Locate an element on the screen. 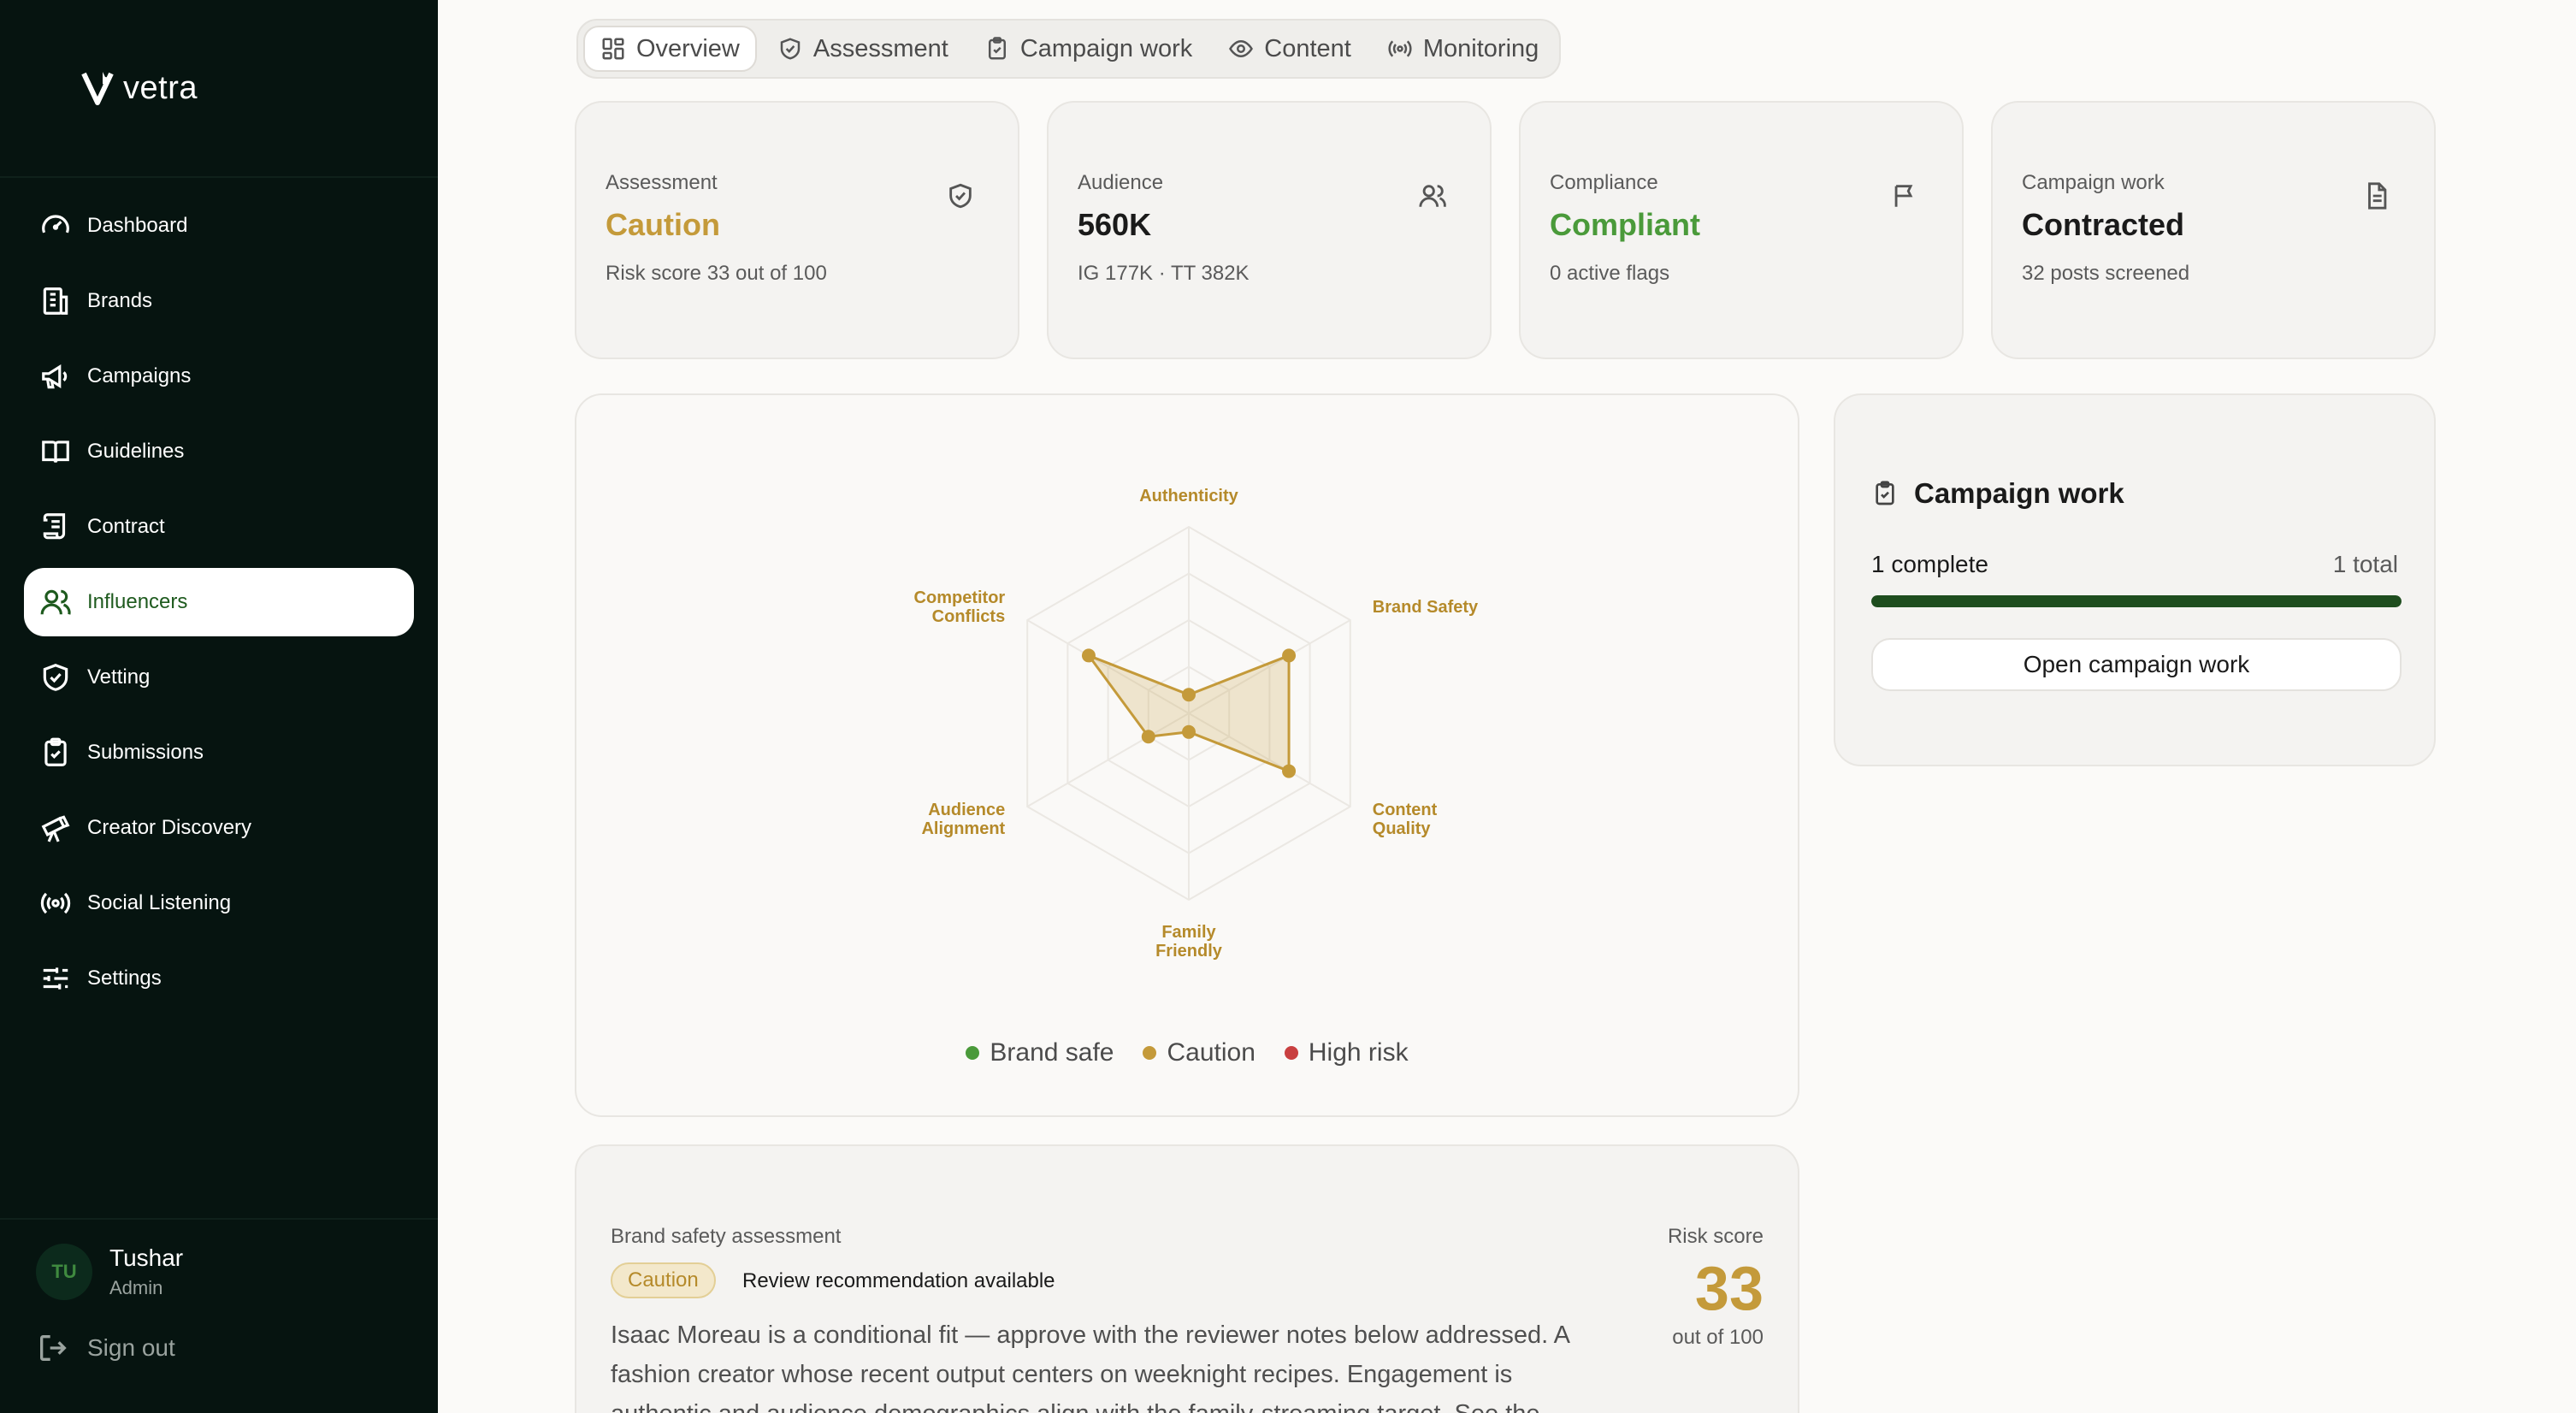 Image resolution: width=2576 pixels, height=1413 pixels. chart-legend: Brand safe Caution High risk is located at coordinates (1187, 1052).